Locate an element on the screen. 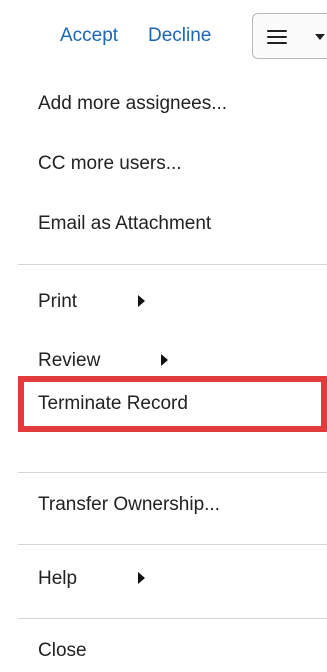  record-toolbar: Accept Decline is located at coordinates (163, 33).